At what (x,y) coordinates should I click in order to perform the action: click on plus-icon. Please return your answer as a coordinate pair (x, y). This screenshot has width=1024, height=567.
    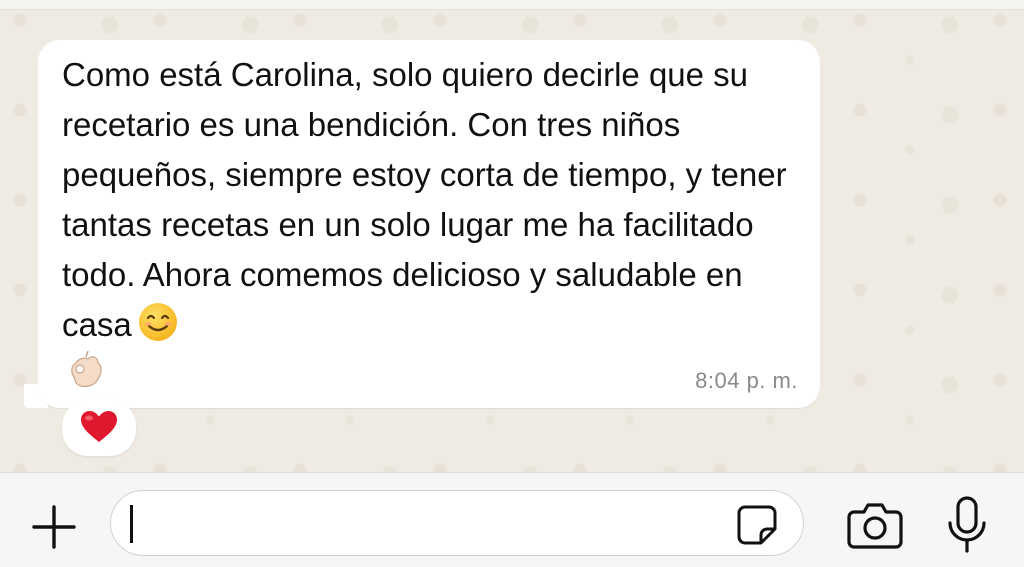
    Looking at the image, I should click on (54, 527).